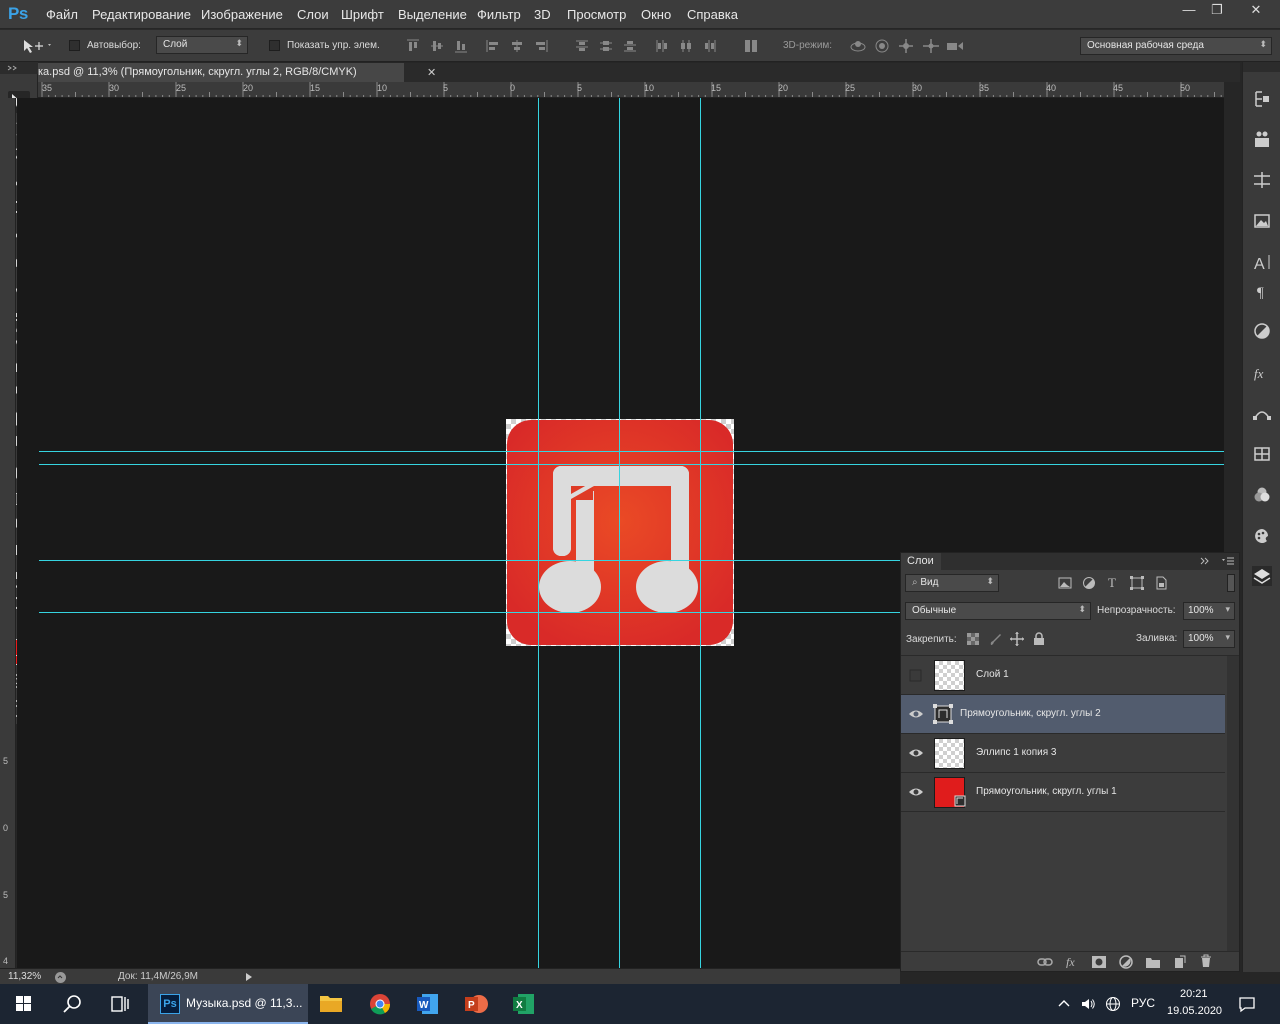  What do you see at coordinates (432, 14) in the screenshot?
I see `menu-select: Выделение` at bounding box center [432, 14].